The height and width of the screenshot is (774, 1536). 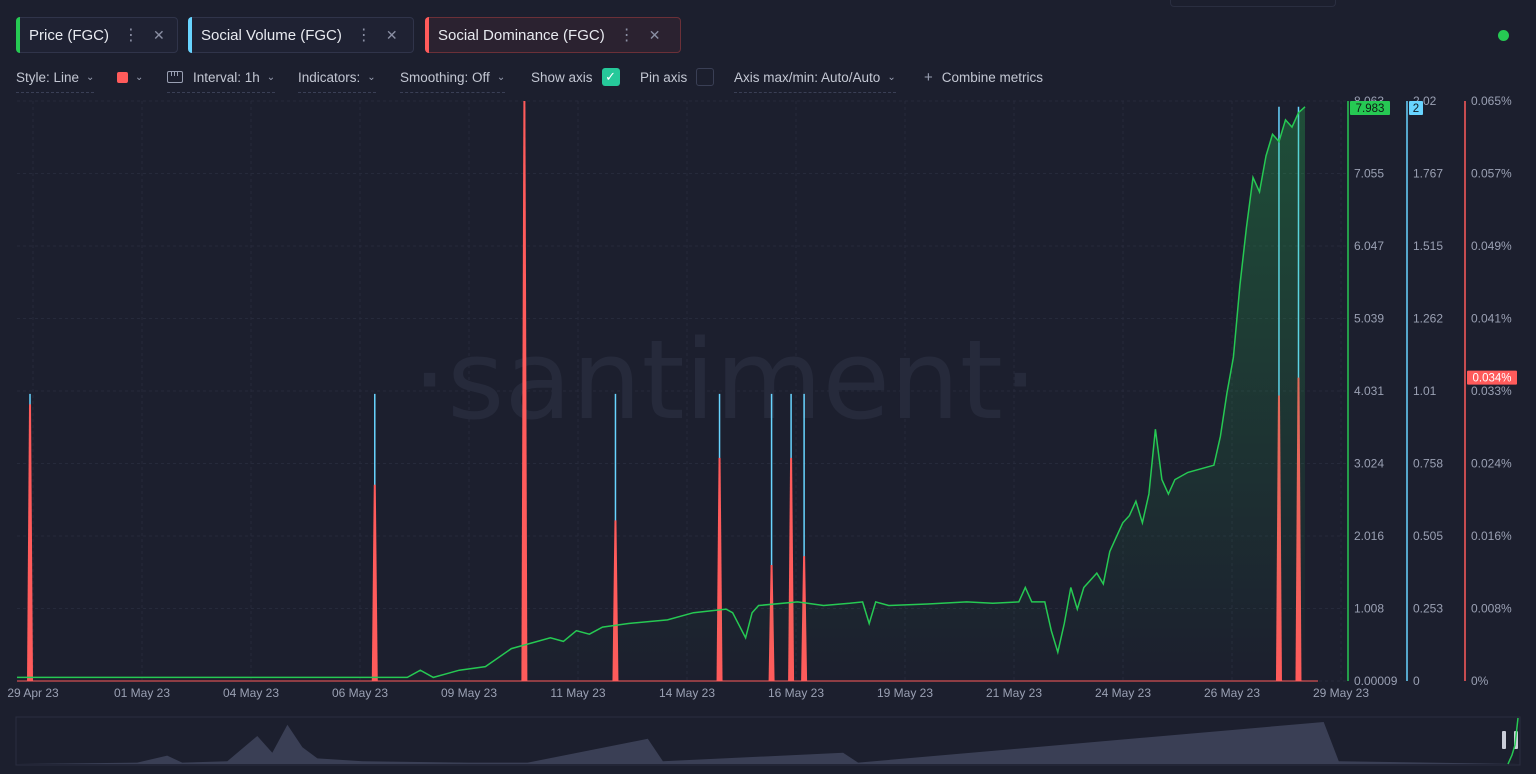 What do you see at coordinates (33, 693) in the screenshot?
I see `x-tick-label: 29 Apr 23` at bounding box center [33, 693].